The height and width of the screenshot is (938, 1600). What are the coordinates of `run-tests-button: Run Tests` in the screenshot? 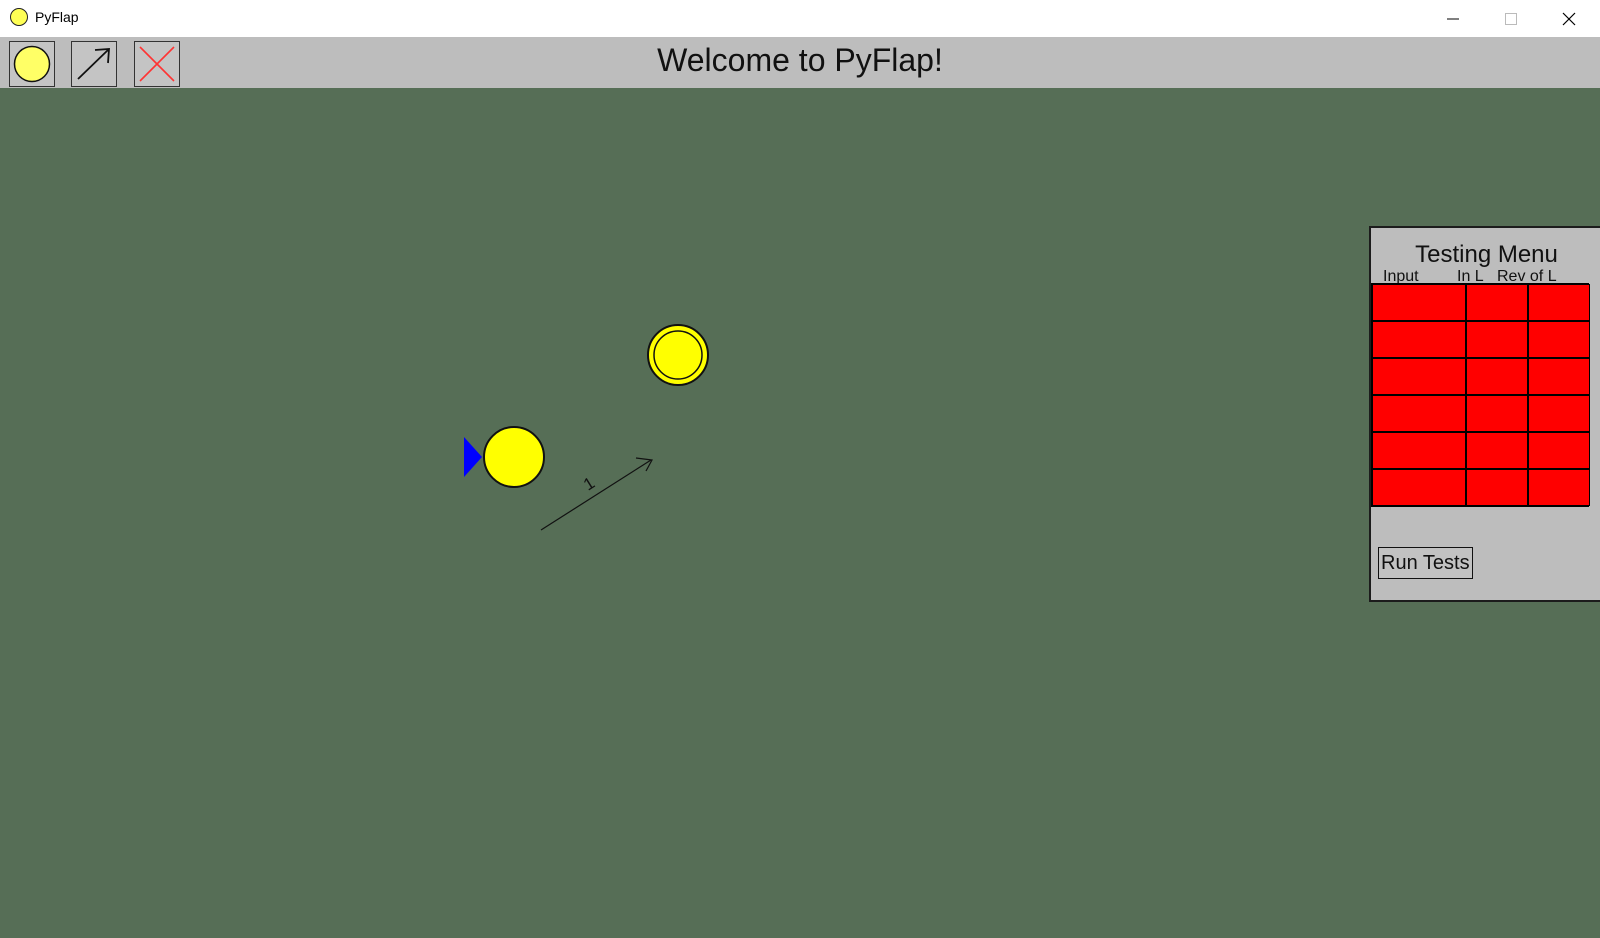 It's located at (1425, 563).